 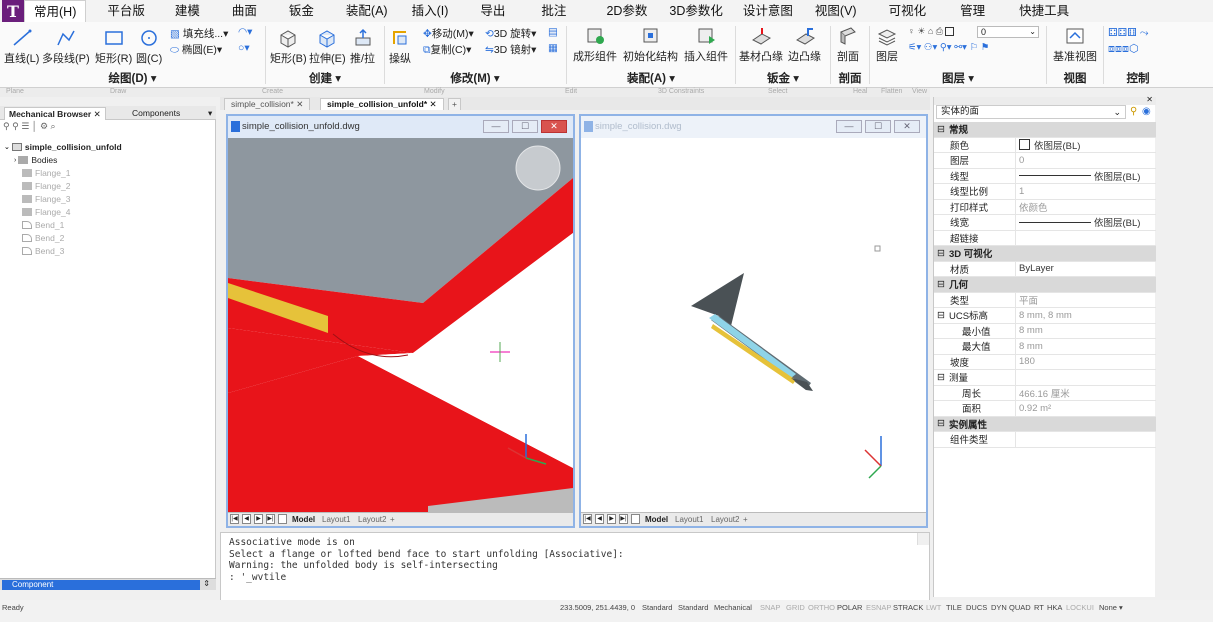 I want to click on layer-state-icons: ♀ ☀ ⌂ ⎙, so click(x=931, y=31).